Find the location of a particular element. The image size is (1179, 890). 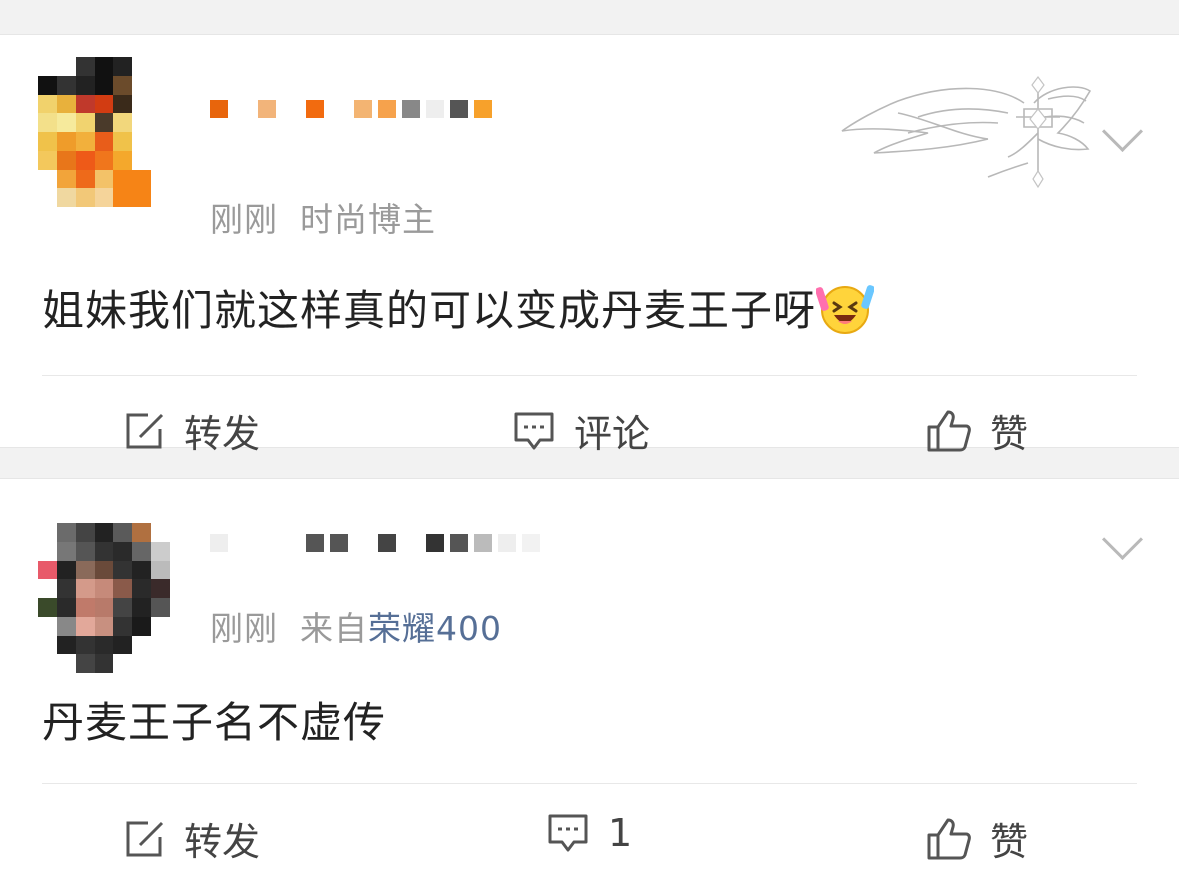

post-source: 时尚博主 is located at coordinates (368, 219).